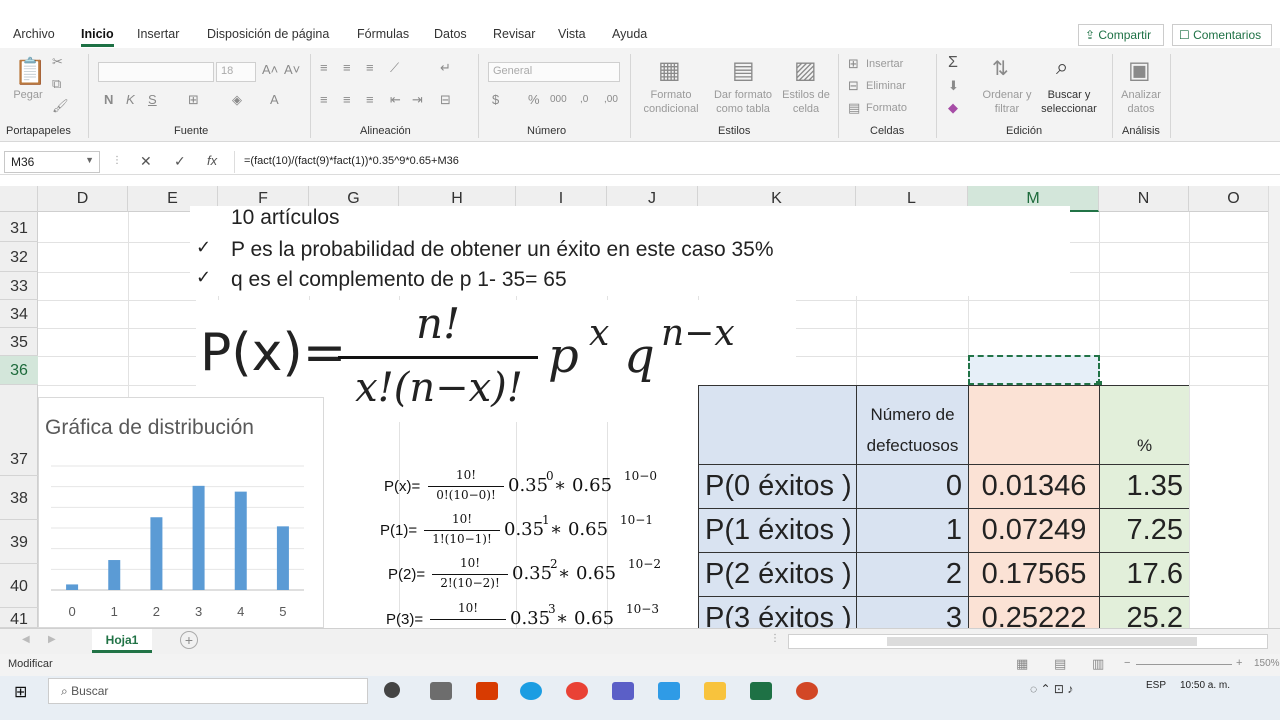 This screenshot has height=720, width=1280. What do you see at coordinates (83, 199) in the screenshot?
I see `col-header-d: D` at bounding box center [83, 199].